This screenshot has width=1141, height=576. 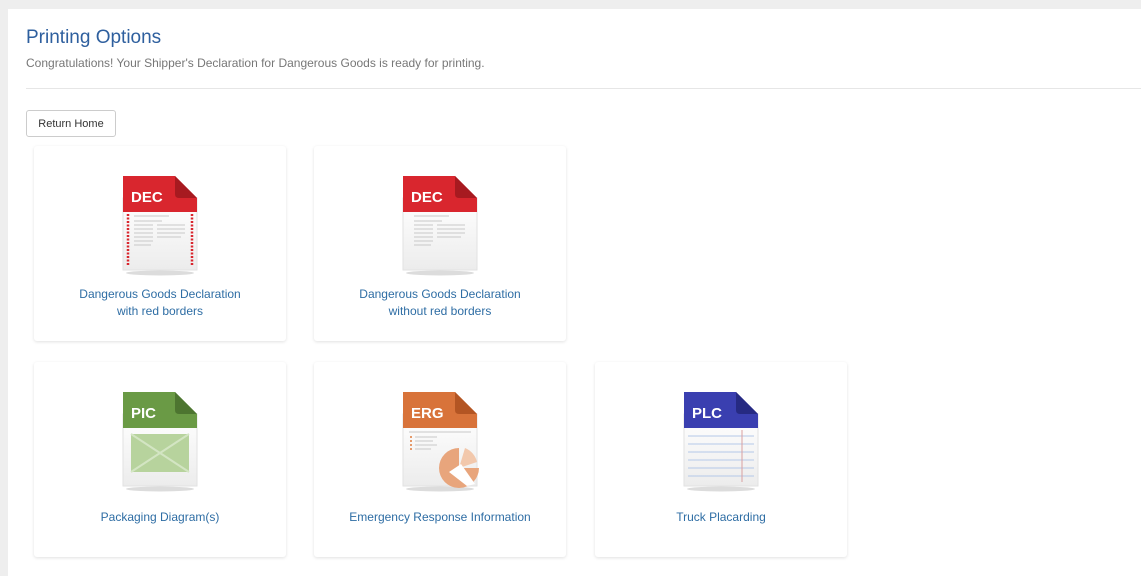 I want to click on print-option-label: Emergency Response Information, so click(x=440, y=517).